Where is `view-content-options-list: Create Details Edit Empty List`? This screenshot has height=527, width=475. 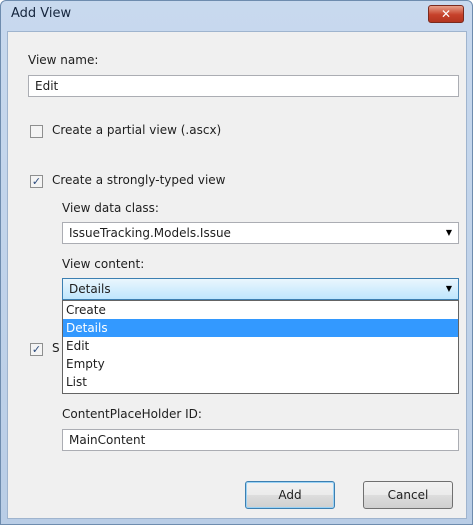
view-content-options-list: Create Details Edit Empty List is located at coordinates (260, 347).